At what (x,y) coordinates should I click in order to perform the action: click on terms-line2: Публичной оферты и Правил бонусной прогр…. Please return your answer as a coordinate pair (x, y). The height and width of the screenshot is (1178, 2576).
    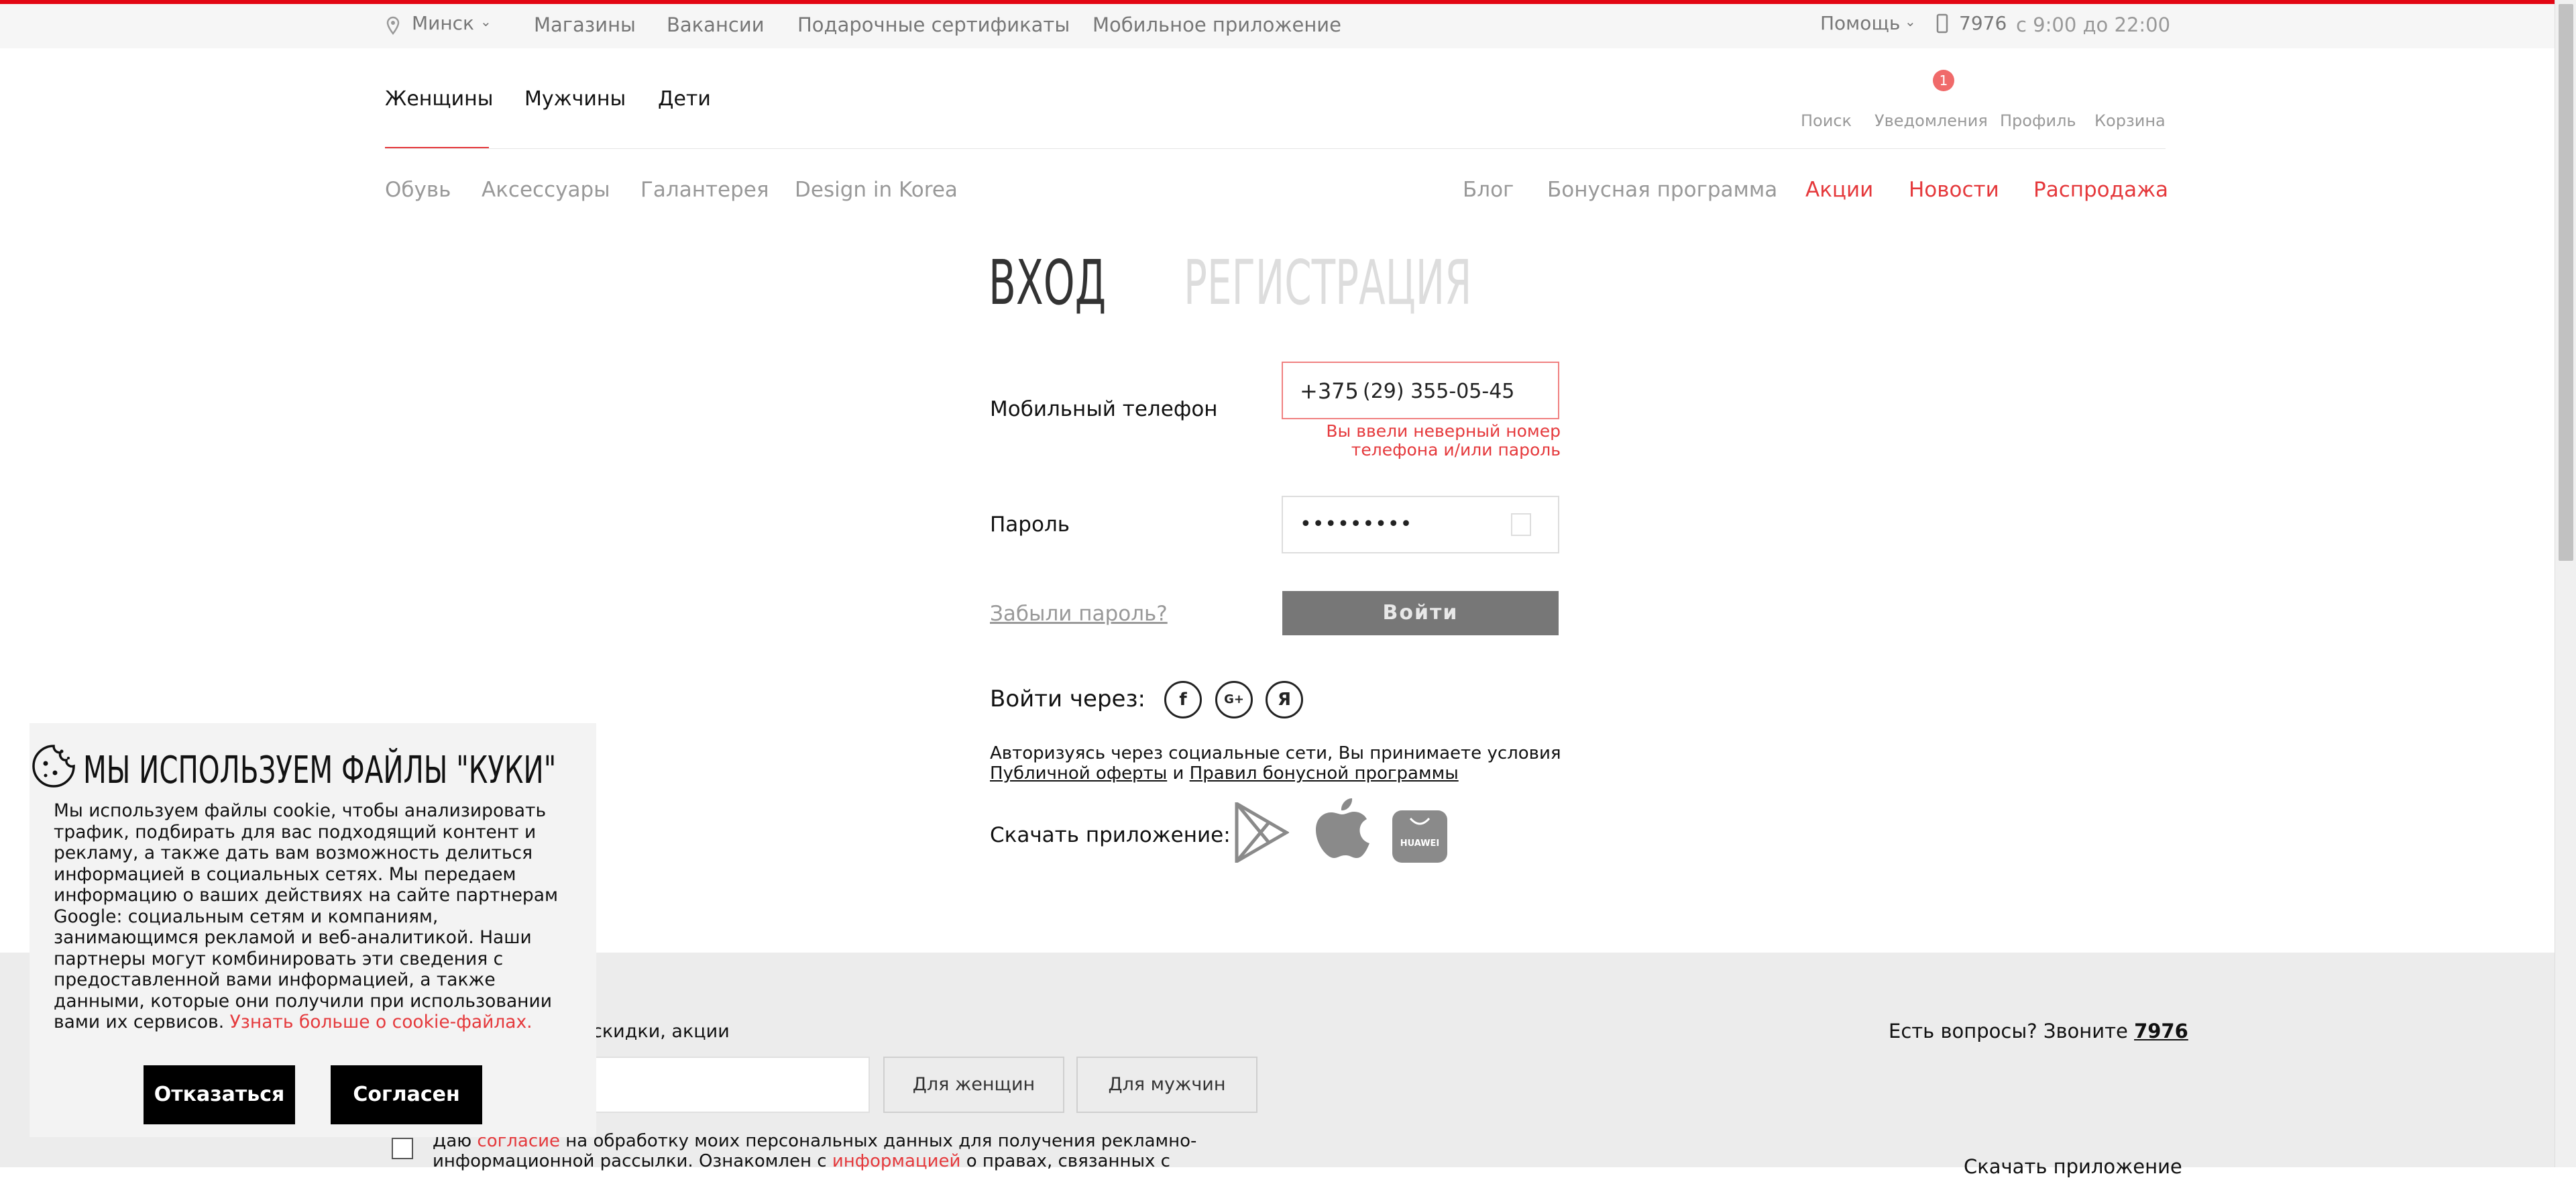
    Looking at the image, I should click on (1224, 774).